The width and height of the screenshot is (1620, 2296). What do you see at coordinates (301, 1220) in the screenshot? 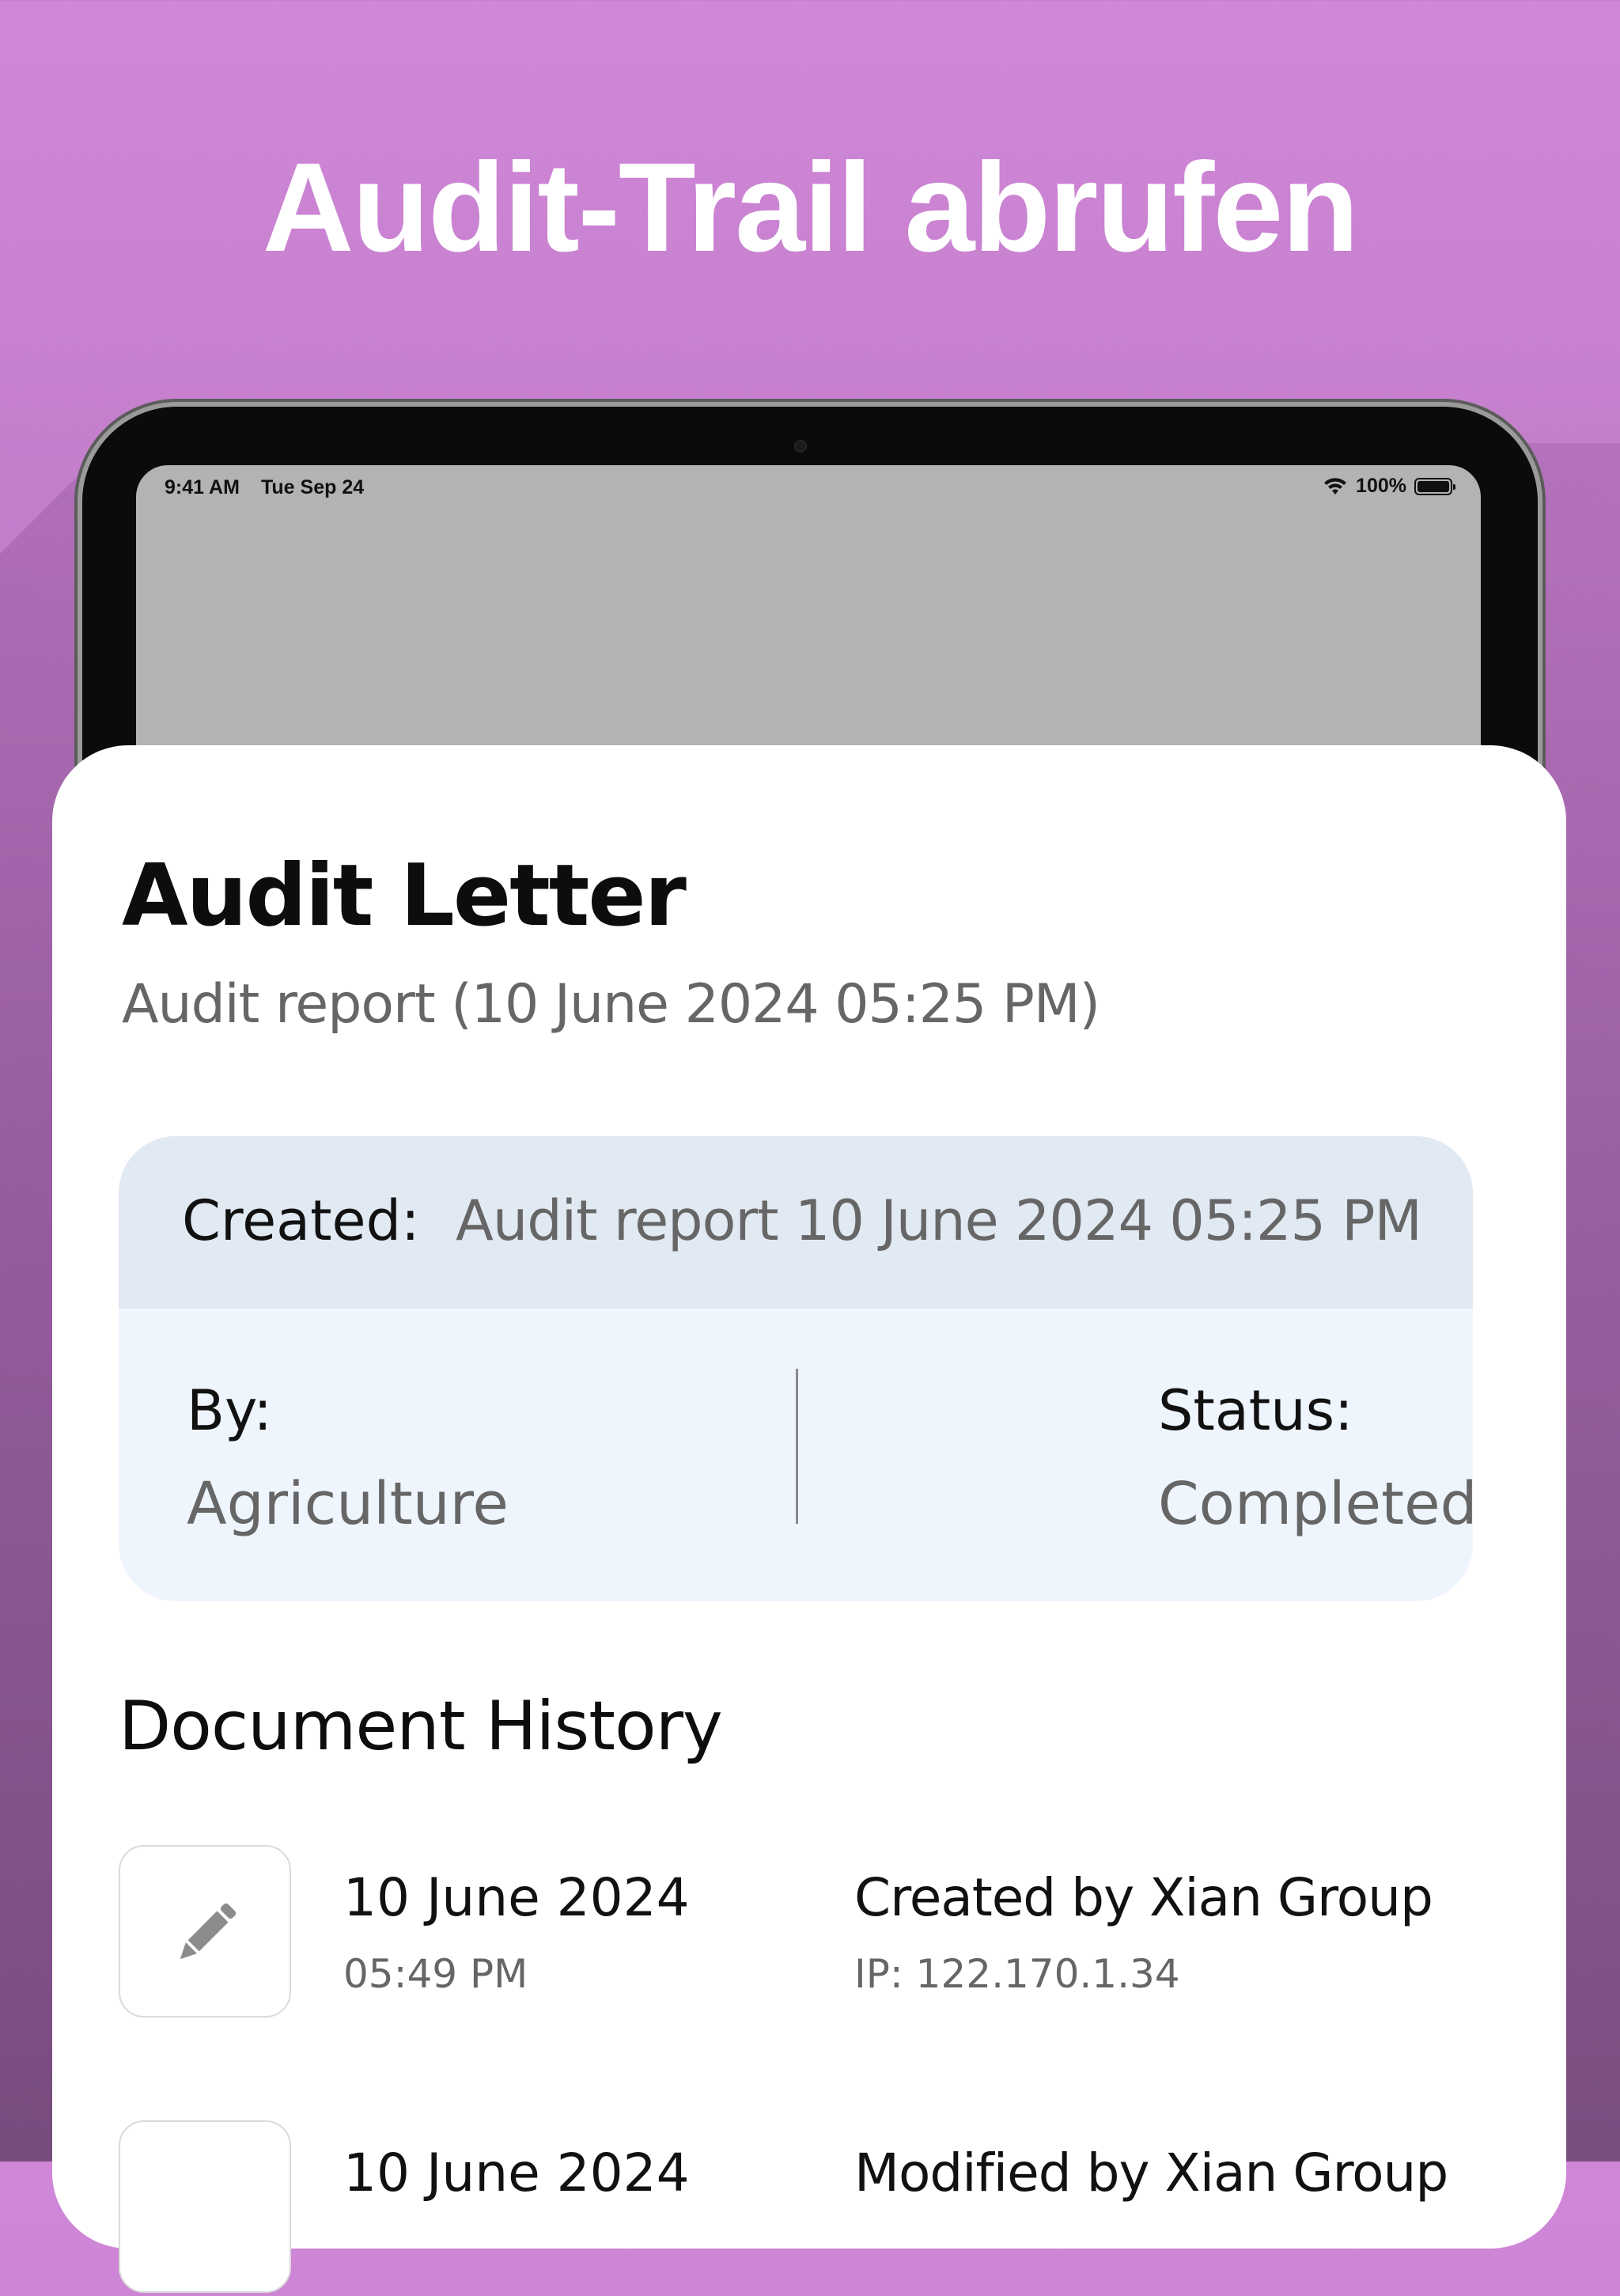
I see `created-label: Created:` at bounding box center [301, 1220].